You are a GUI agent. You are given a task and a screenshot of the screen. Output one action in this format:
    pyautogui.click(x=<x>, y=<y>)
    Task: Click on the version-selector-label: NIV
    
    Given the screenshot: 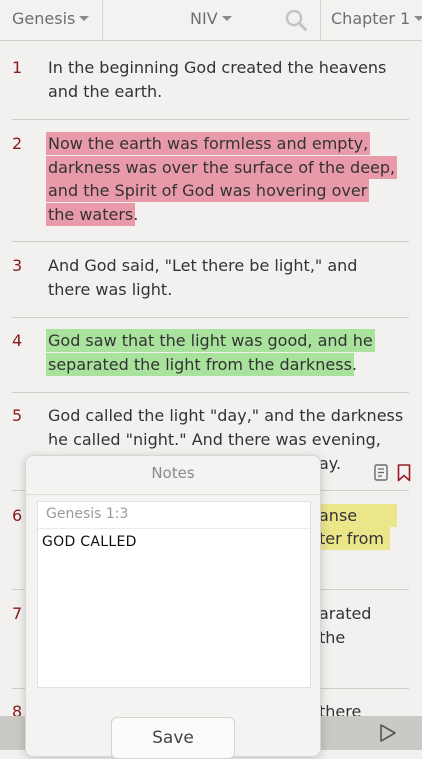 What is the action you would take?
    pyautogui.click(x=204, y=18)
    